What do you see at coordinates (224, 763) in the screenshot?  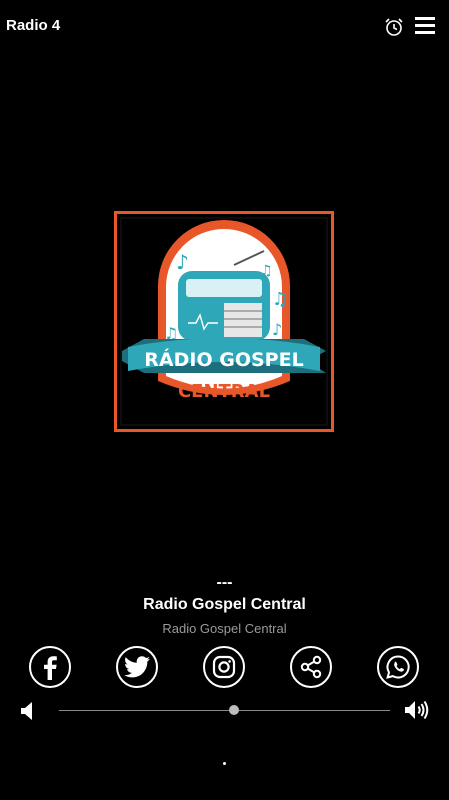 I see `page-indicator` at bounding box center [224, 763].